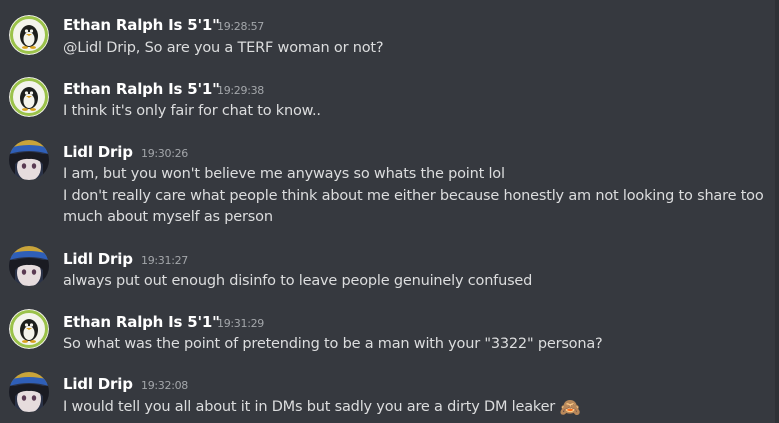 The width and height of the screenshot is (779, 423). I want to click on message-text: much about myself as person, so click(168, 217).